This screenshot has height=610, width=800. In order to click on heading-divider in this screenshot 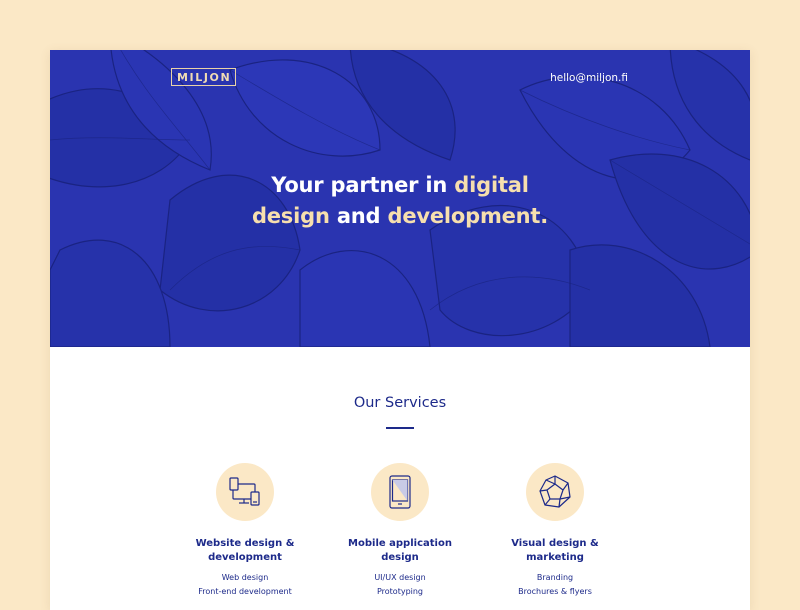, I will do `click(400, 428)`.